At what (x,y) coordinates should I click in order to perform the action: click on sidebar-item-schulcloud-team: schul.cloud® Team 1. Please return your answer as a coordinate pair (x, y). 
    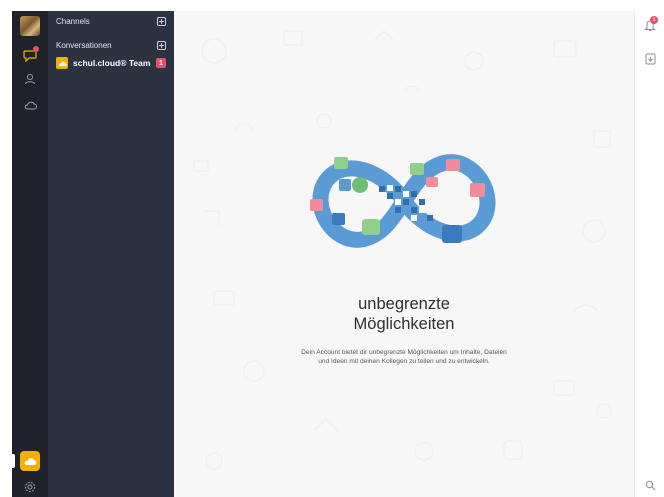
    Looking at the image, I should click on (111, 63).